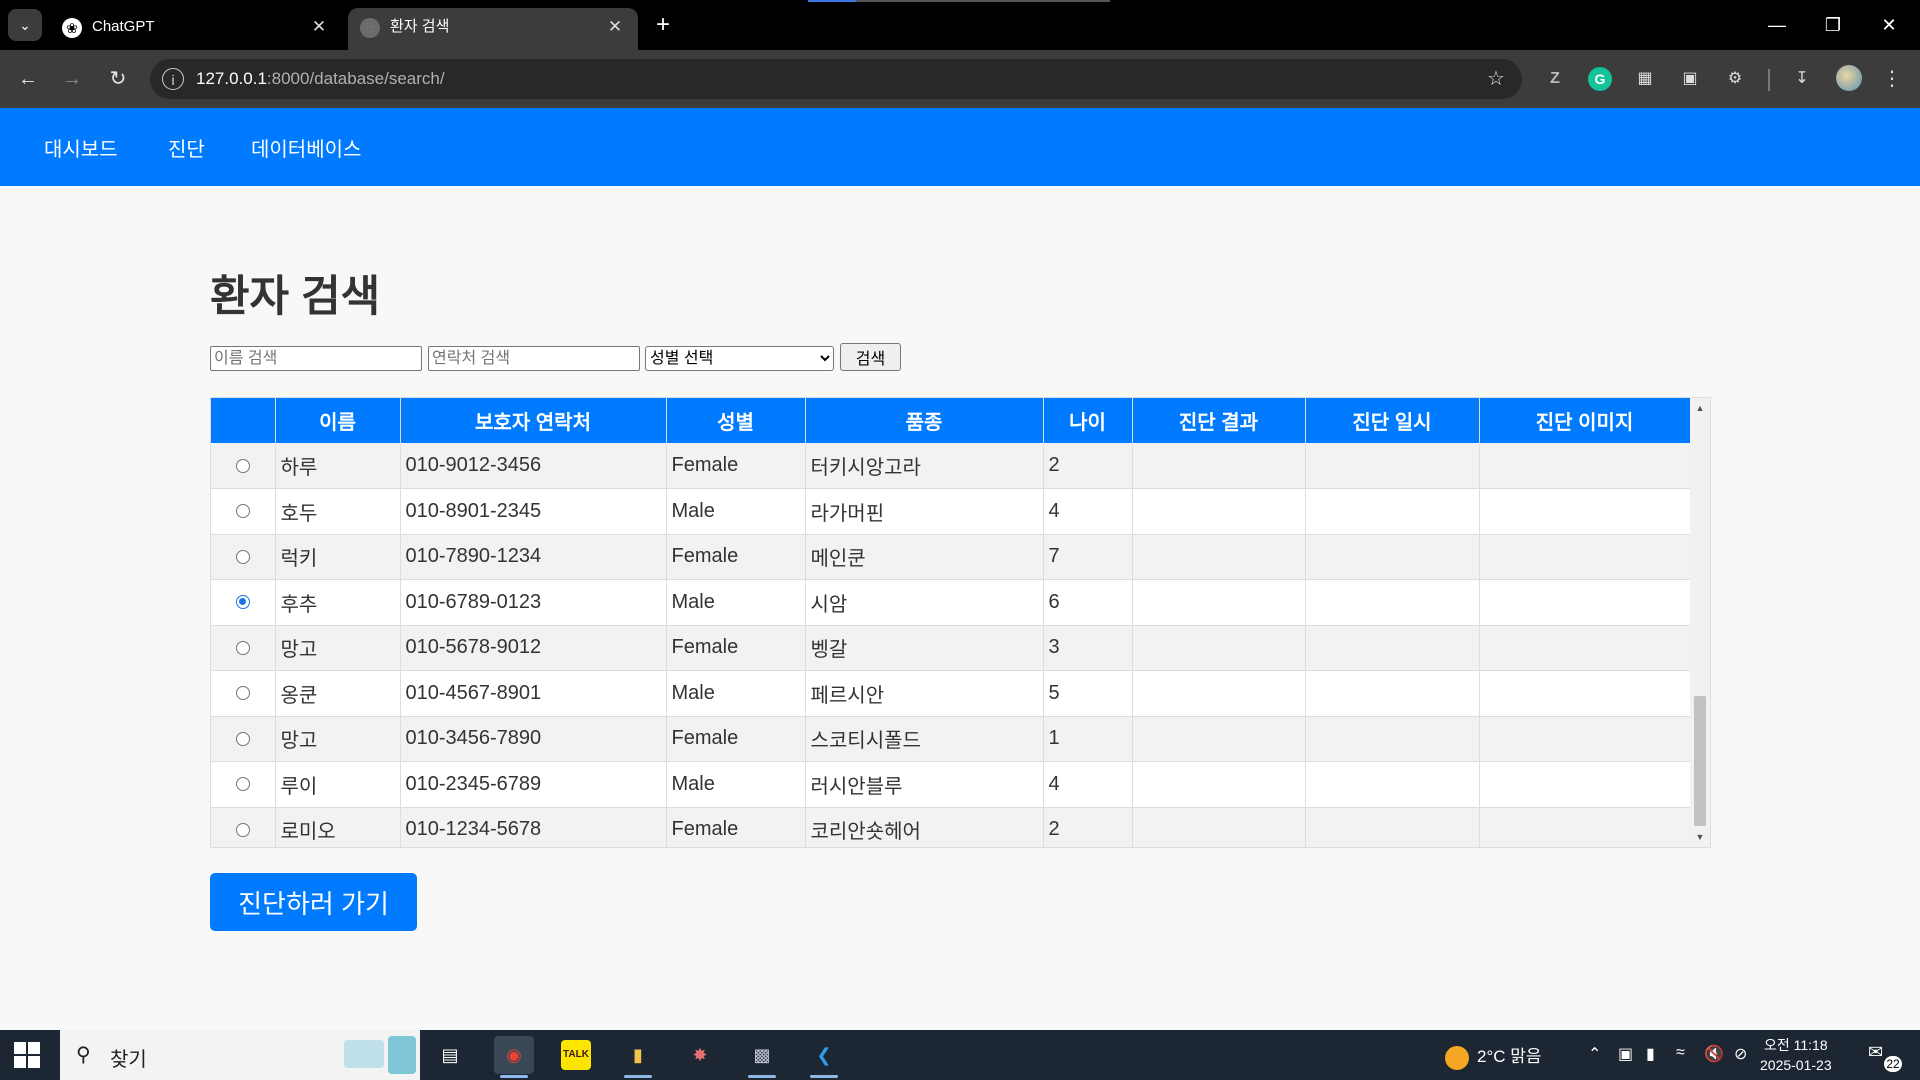 Image resolution: width=1920 pixels, height=1080 pixels. Describe the element at coordinates (1700, 408) in the screenshot. I see `scroll-up-arrow-icon: ▲` at that location.